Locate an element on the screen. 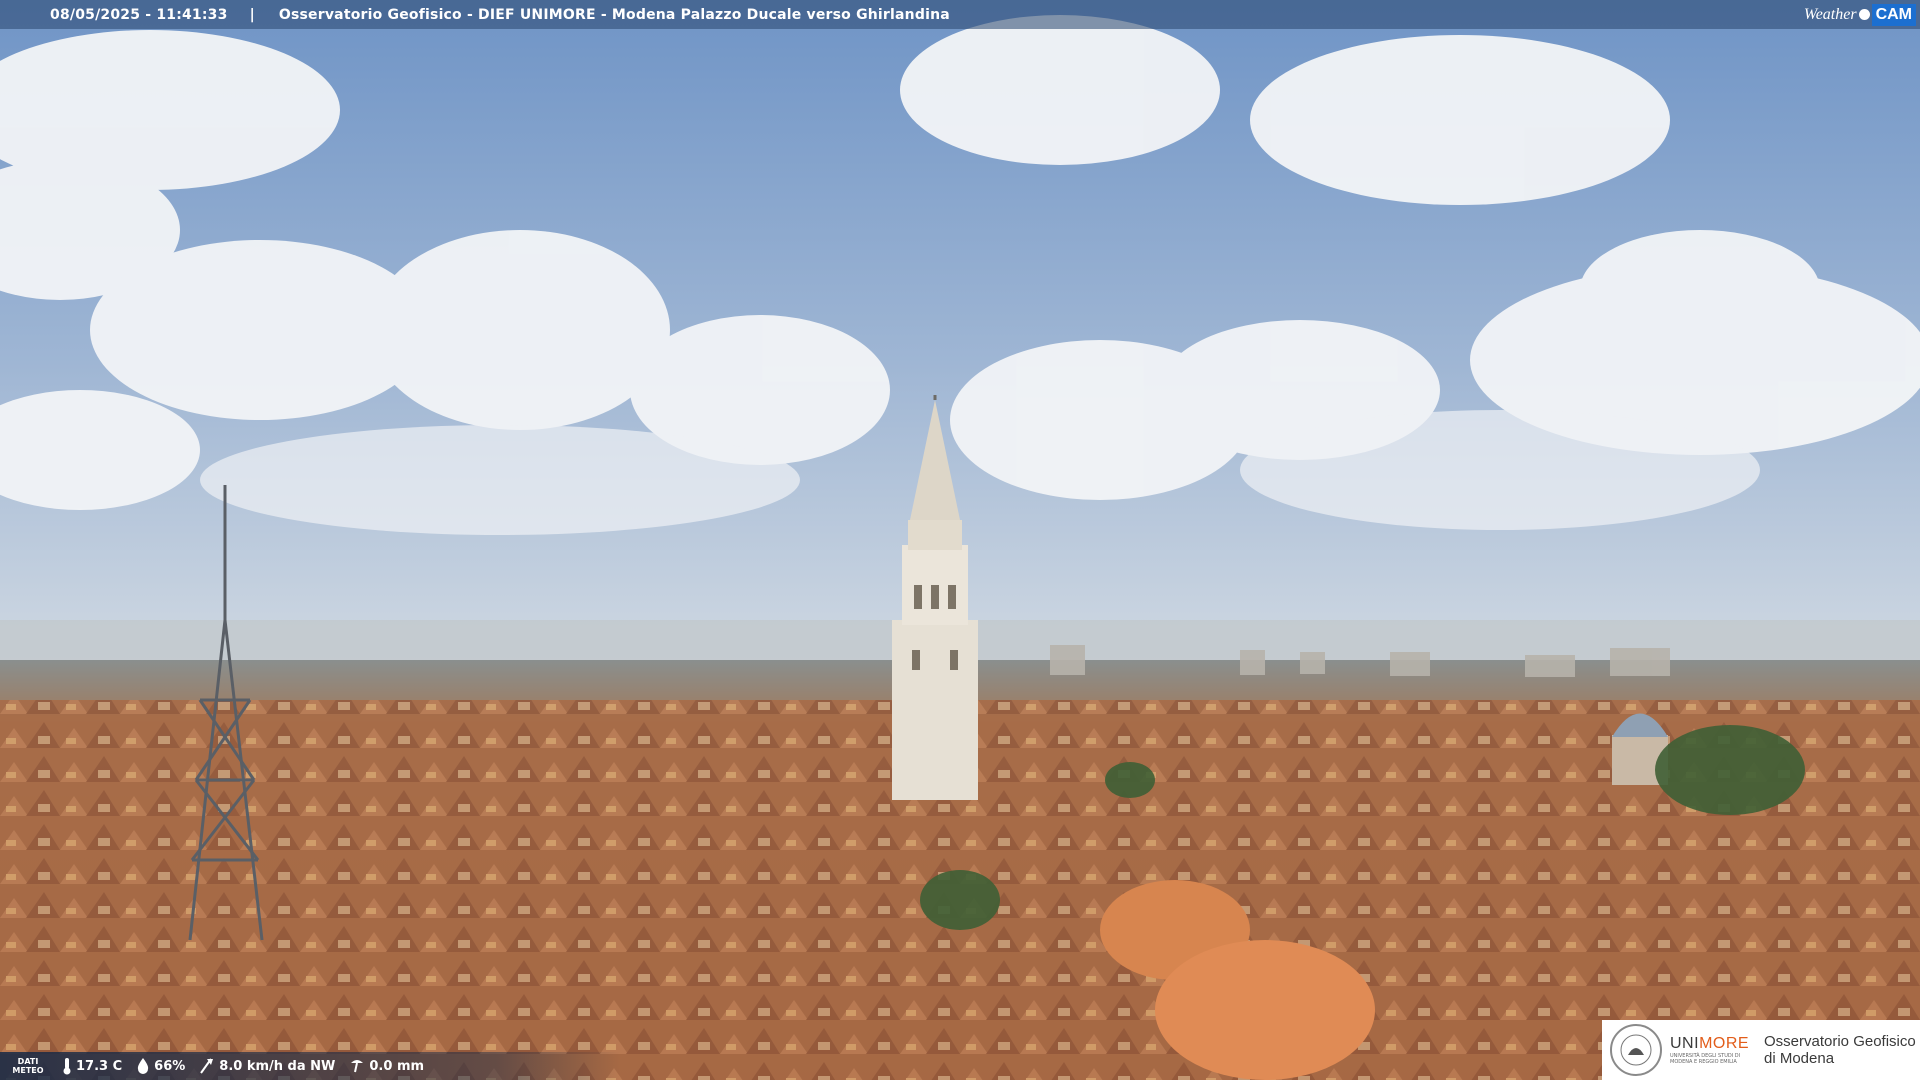 The image size is (1920, 1080). weathercam-dot-icon is located at coordinates (1864, 14).